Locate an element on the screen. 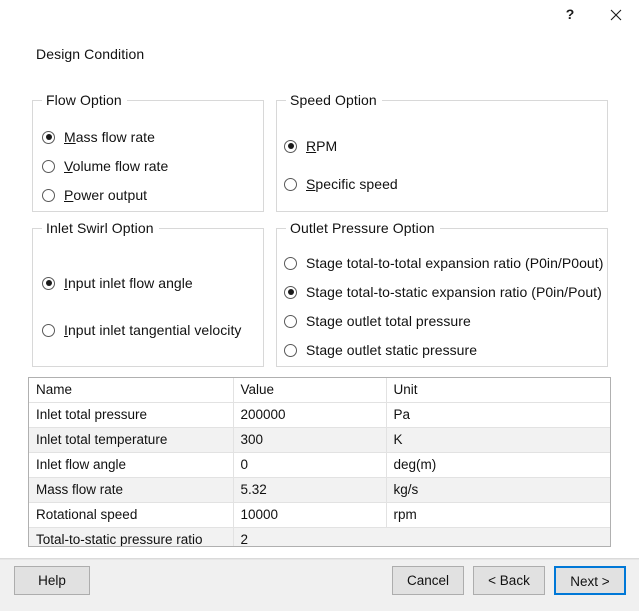  table-row: Mass flow rate 5.32 kg/s is located at coordinates (319, 490).